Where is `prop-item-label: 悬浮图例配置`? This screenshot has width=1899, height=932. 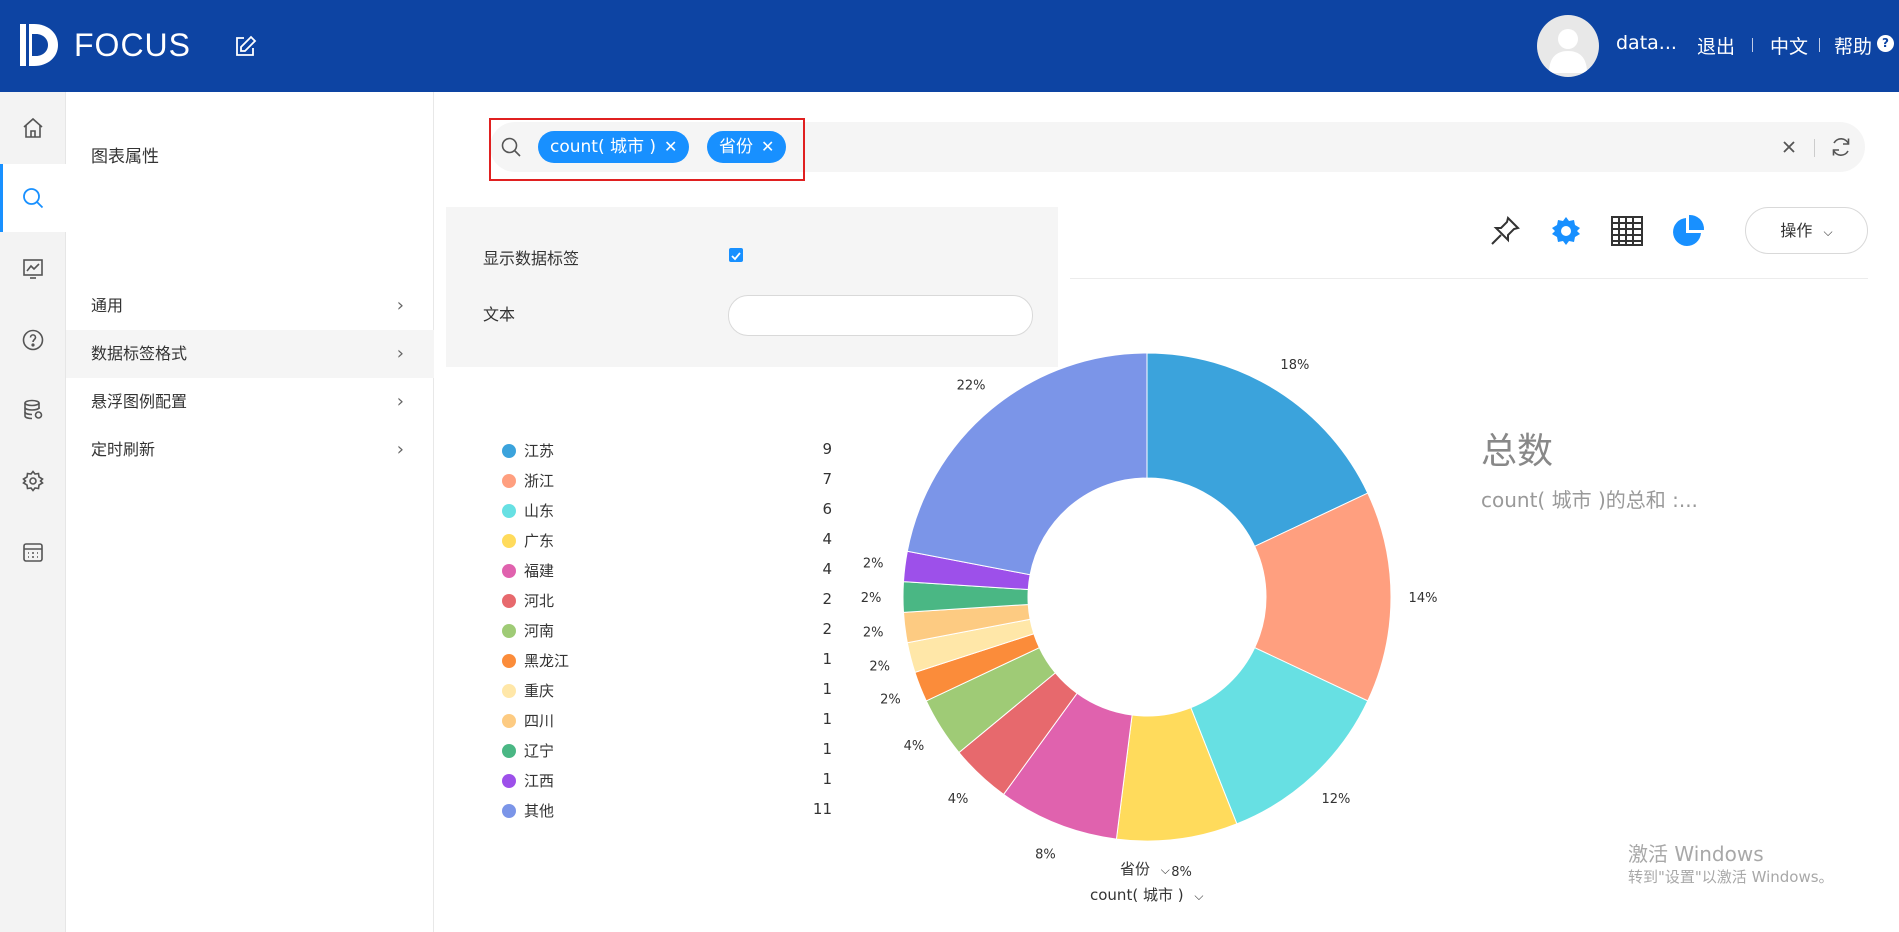 prop-item-label: 悬浮图例配置 is located at coordinates (139, 401).